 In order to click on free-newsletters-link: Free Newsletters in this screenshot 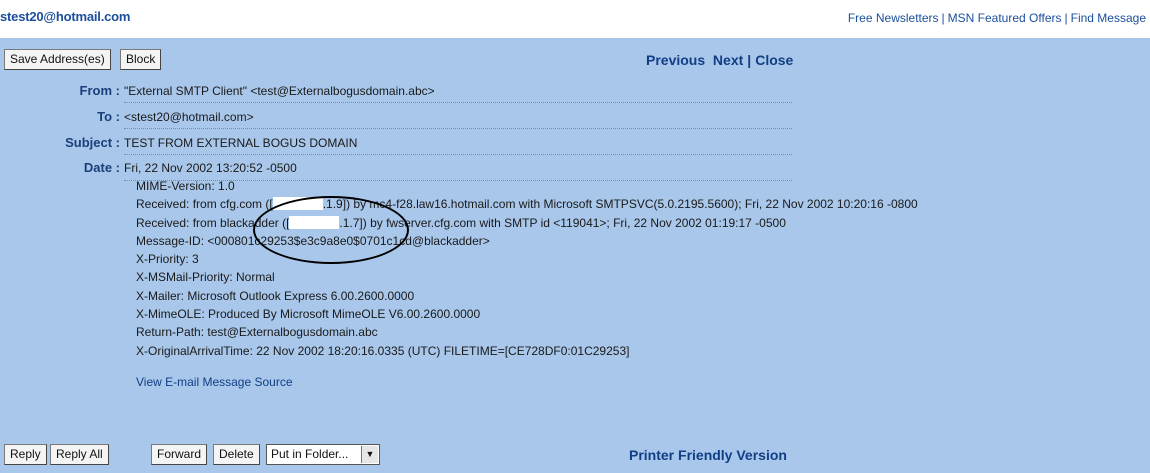, I will do `click(893, 18)`.